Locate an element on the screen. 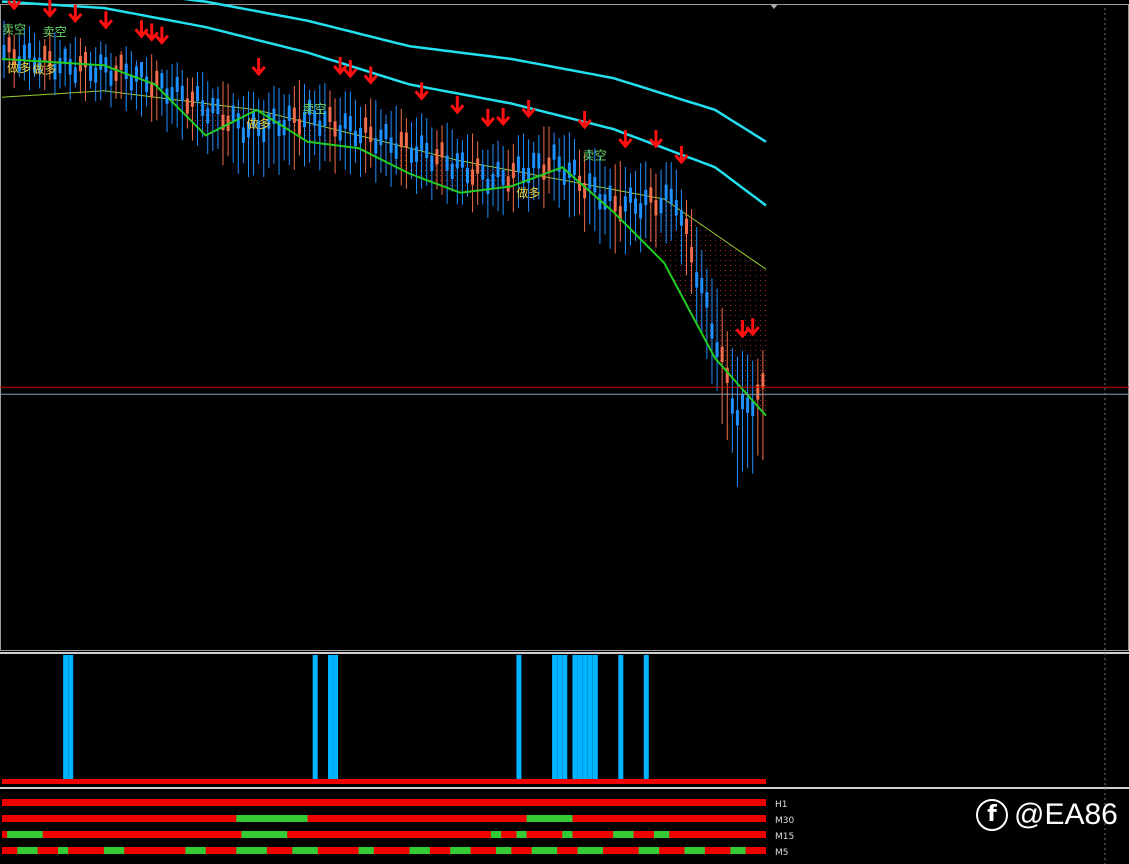 Image resolution: width=1129 pixels, height=864 pixels. trend-strip-h1 is located at coordinates (384, 802).